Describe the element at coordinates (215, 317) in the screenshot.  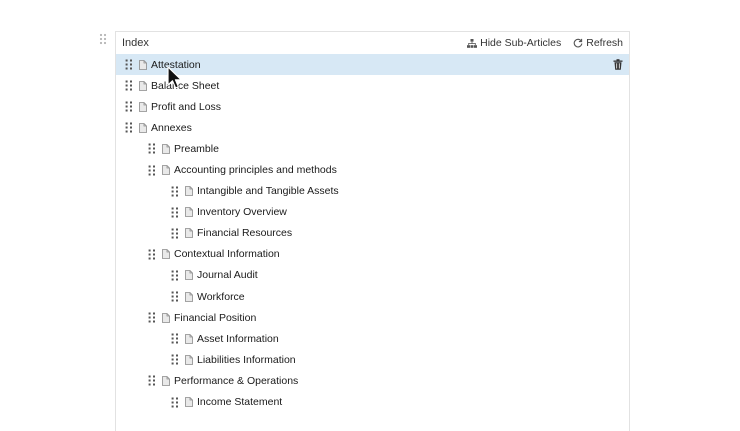
I see `tree-item-label: Financial Position` at that location.